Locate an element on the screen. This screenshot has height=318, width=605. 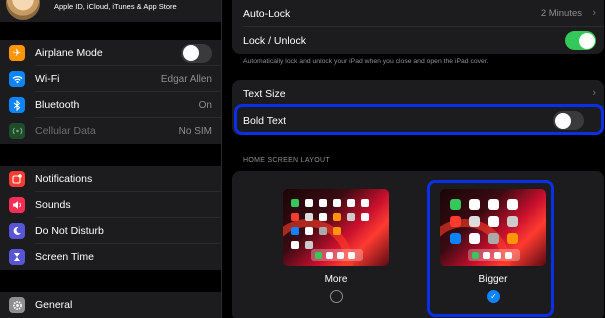
moon-icon is located at coordinates (17, 231).